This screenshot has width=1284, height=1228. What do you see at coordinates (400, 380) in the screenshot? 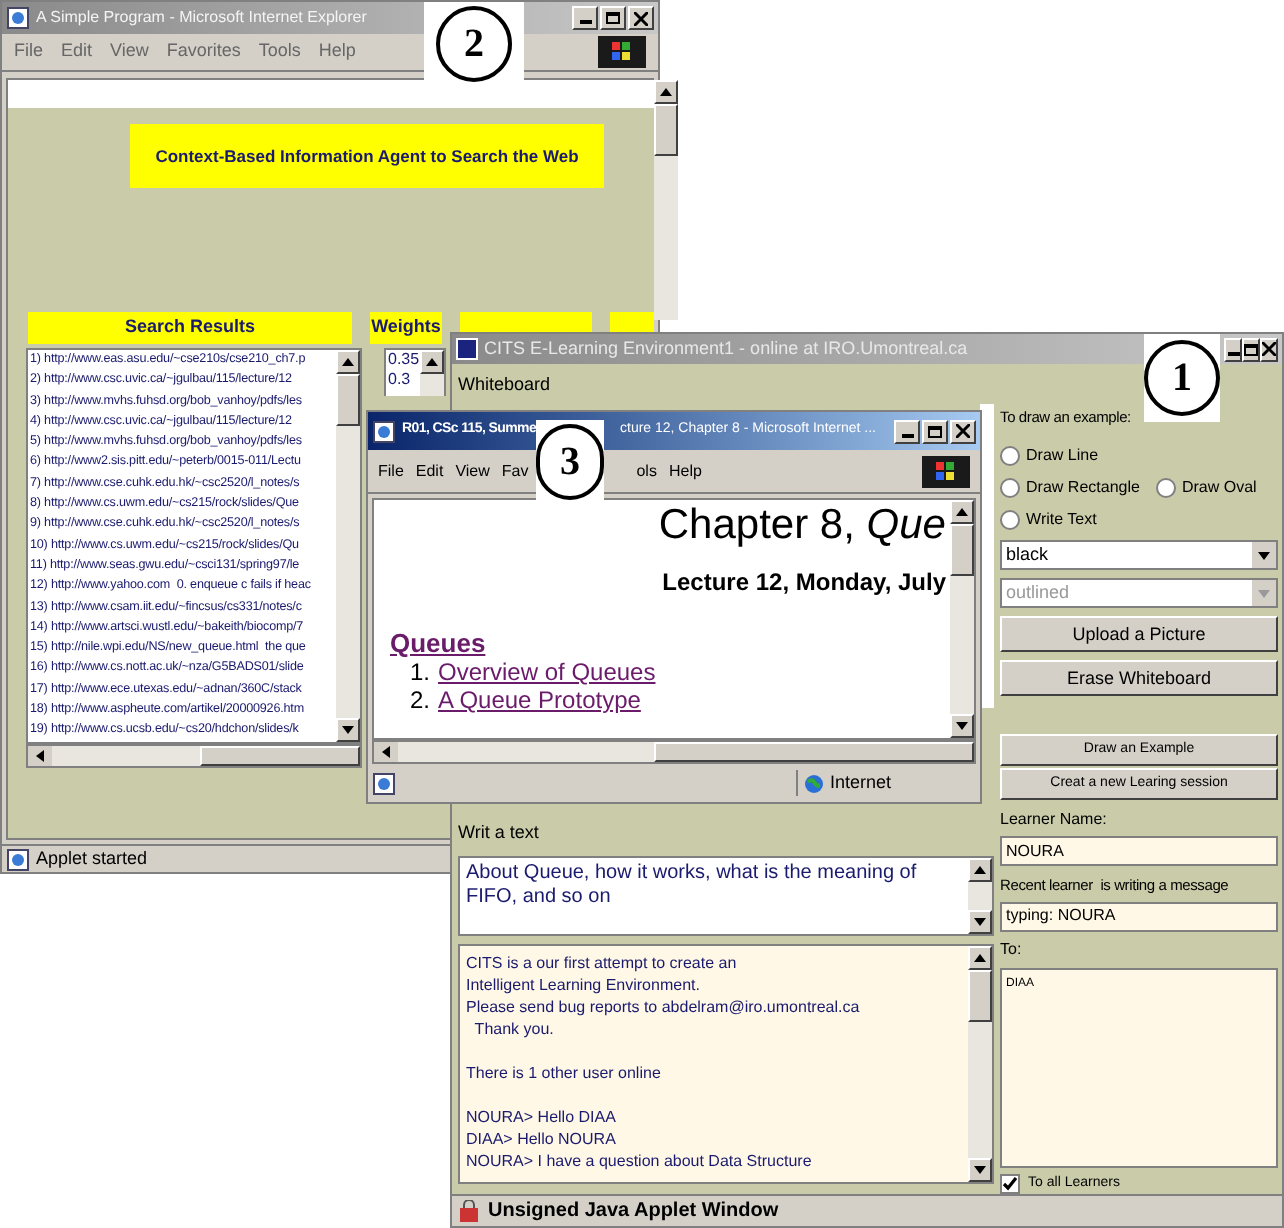
I see `weight-value: 0.3` at bounding box center [400, 380].